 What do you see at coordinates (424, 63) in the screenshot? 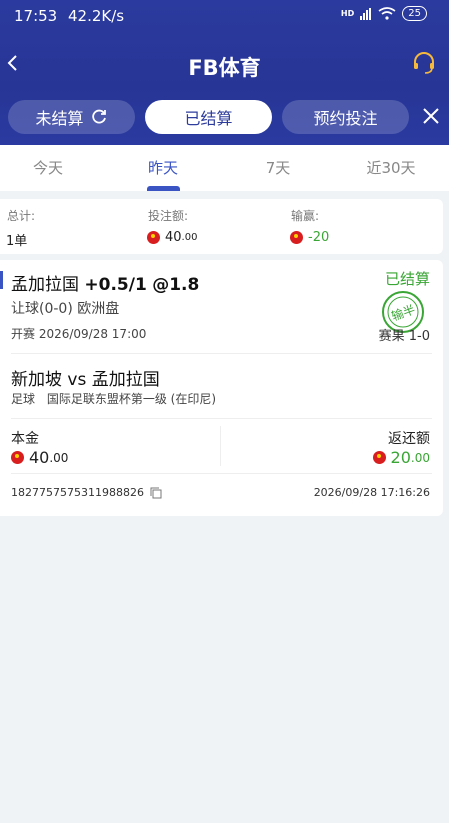
I see `headset-icon` at bounding box center [424, 63].